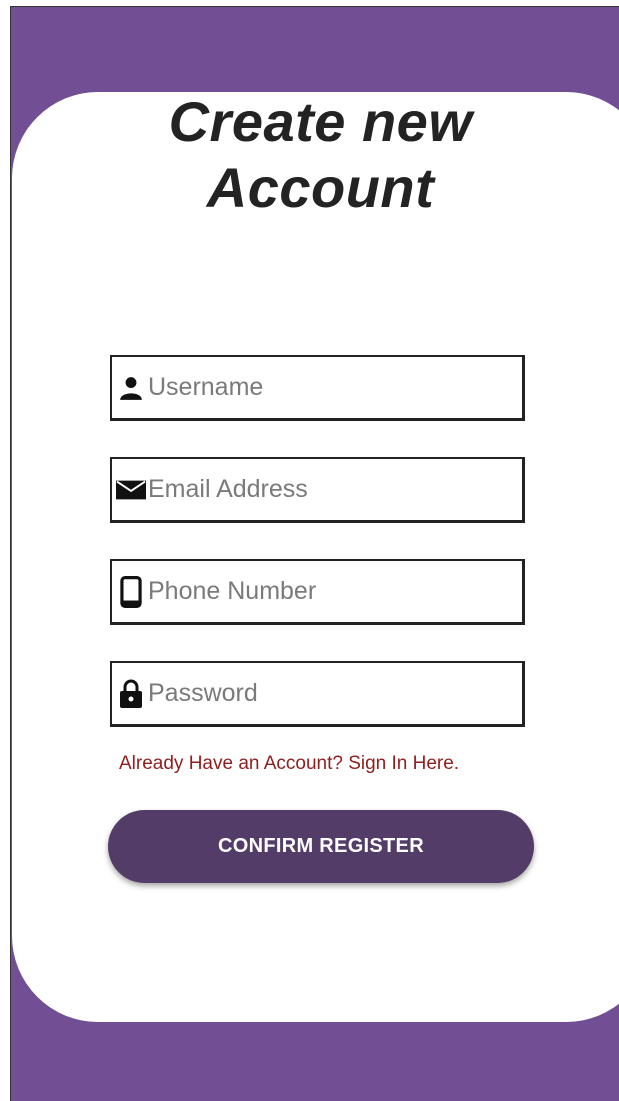 The height and width of the screenshot is (1101, 619). I want to click on username-input, so click(332, 387).